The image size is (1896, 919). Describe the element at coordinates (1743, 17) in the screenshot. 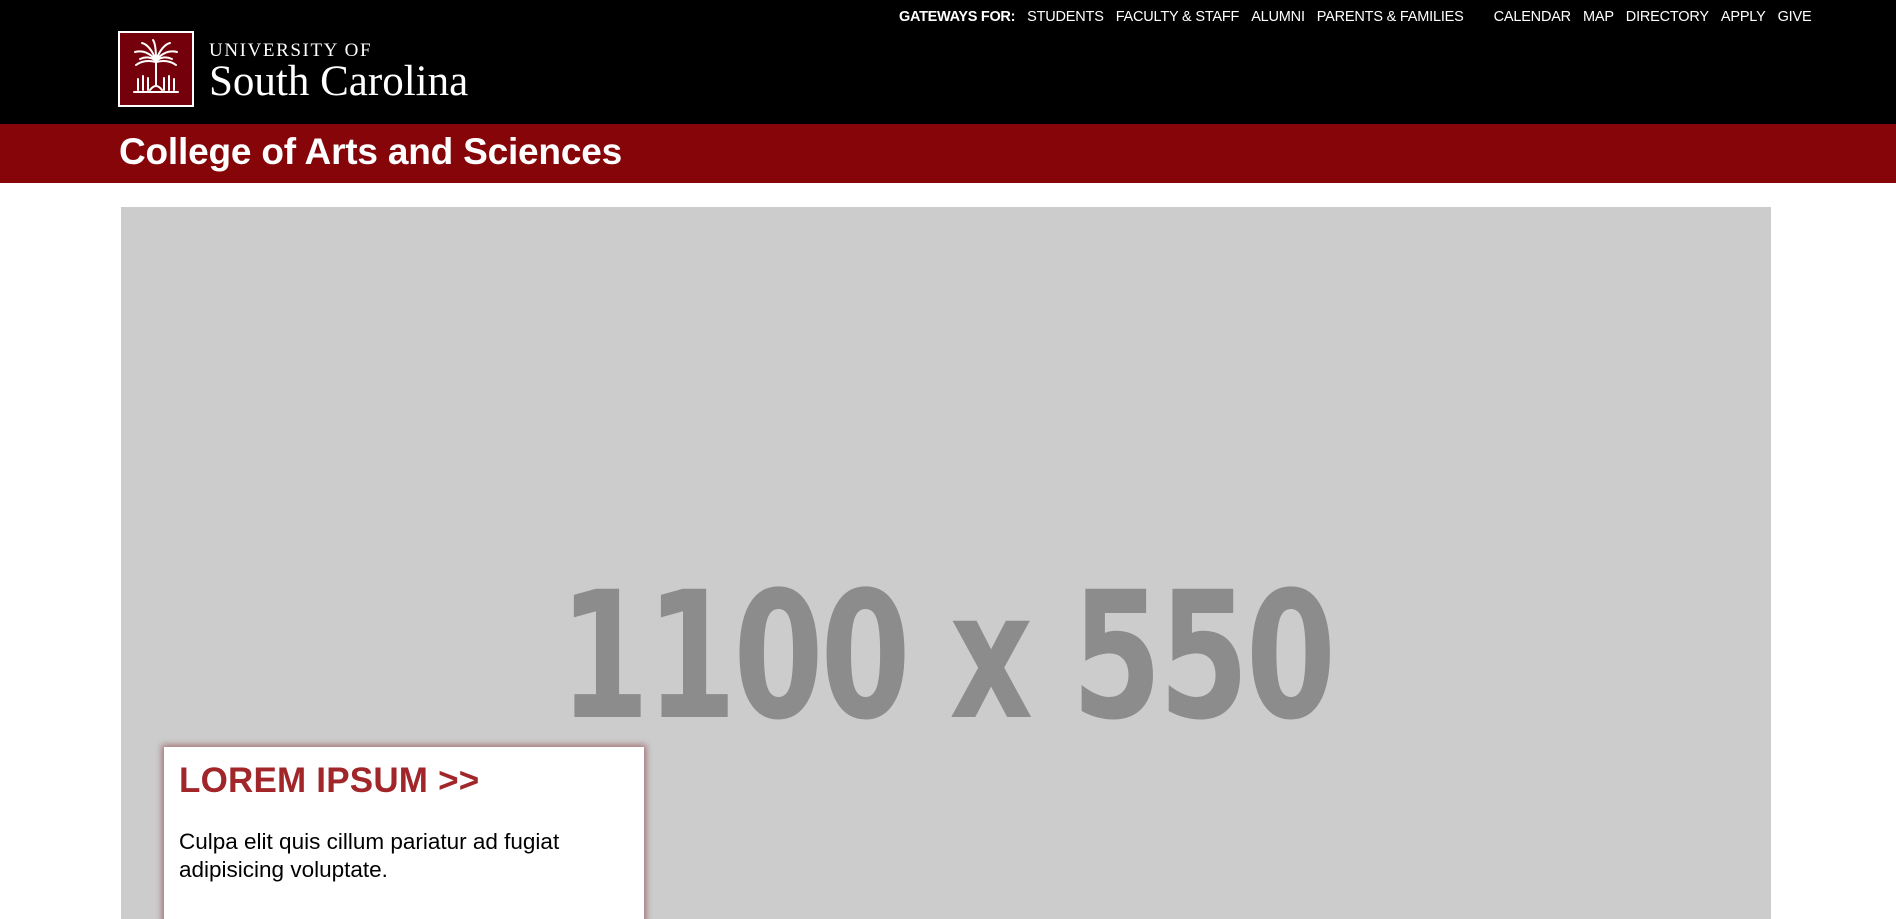

I see `utility-link-apply: APPLY` at that location.